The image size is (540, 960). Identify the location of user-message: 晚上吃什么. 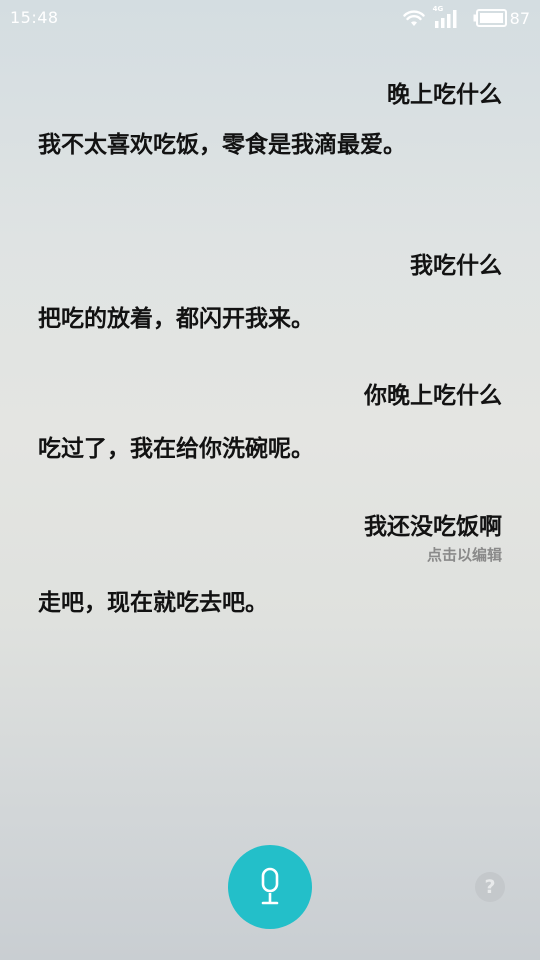
(444, 95).